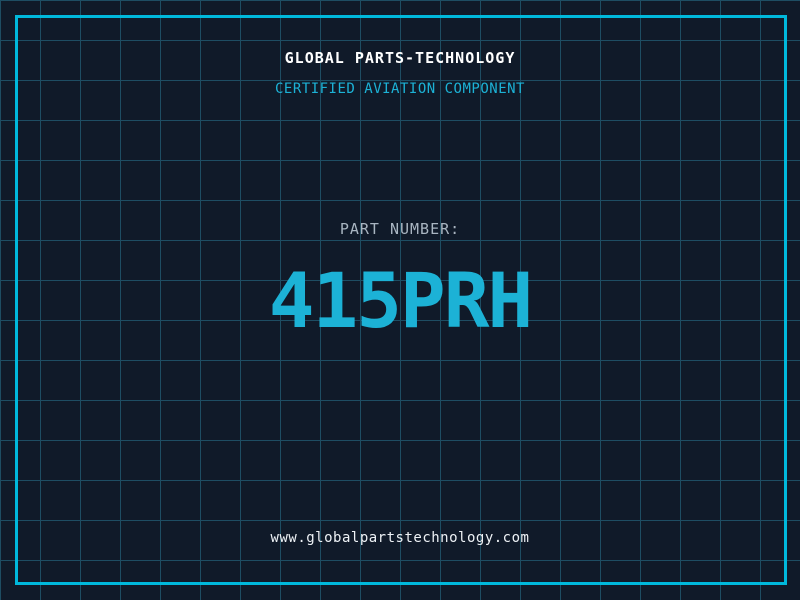 The image size is (800, 600). What do you see at coordinates (399, 89) in the screenshot?
I see `certification-subtitle: CERTIFIED AVIATION COMPONENT` at bounding box center [399, 89].